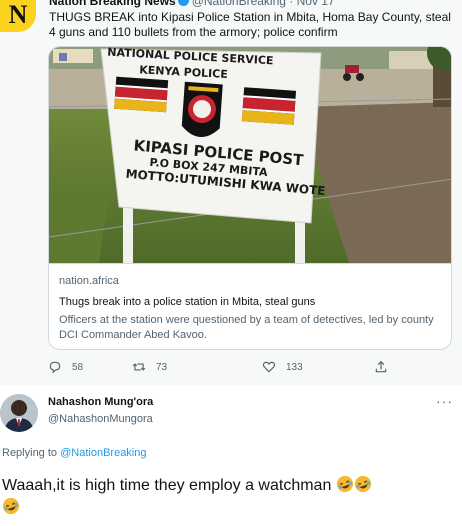 The width and height of the screenshot is (462, 526). I want to click on share-button, so click(386, 367).